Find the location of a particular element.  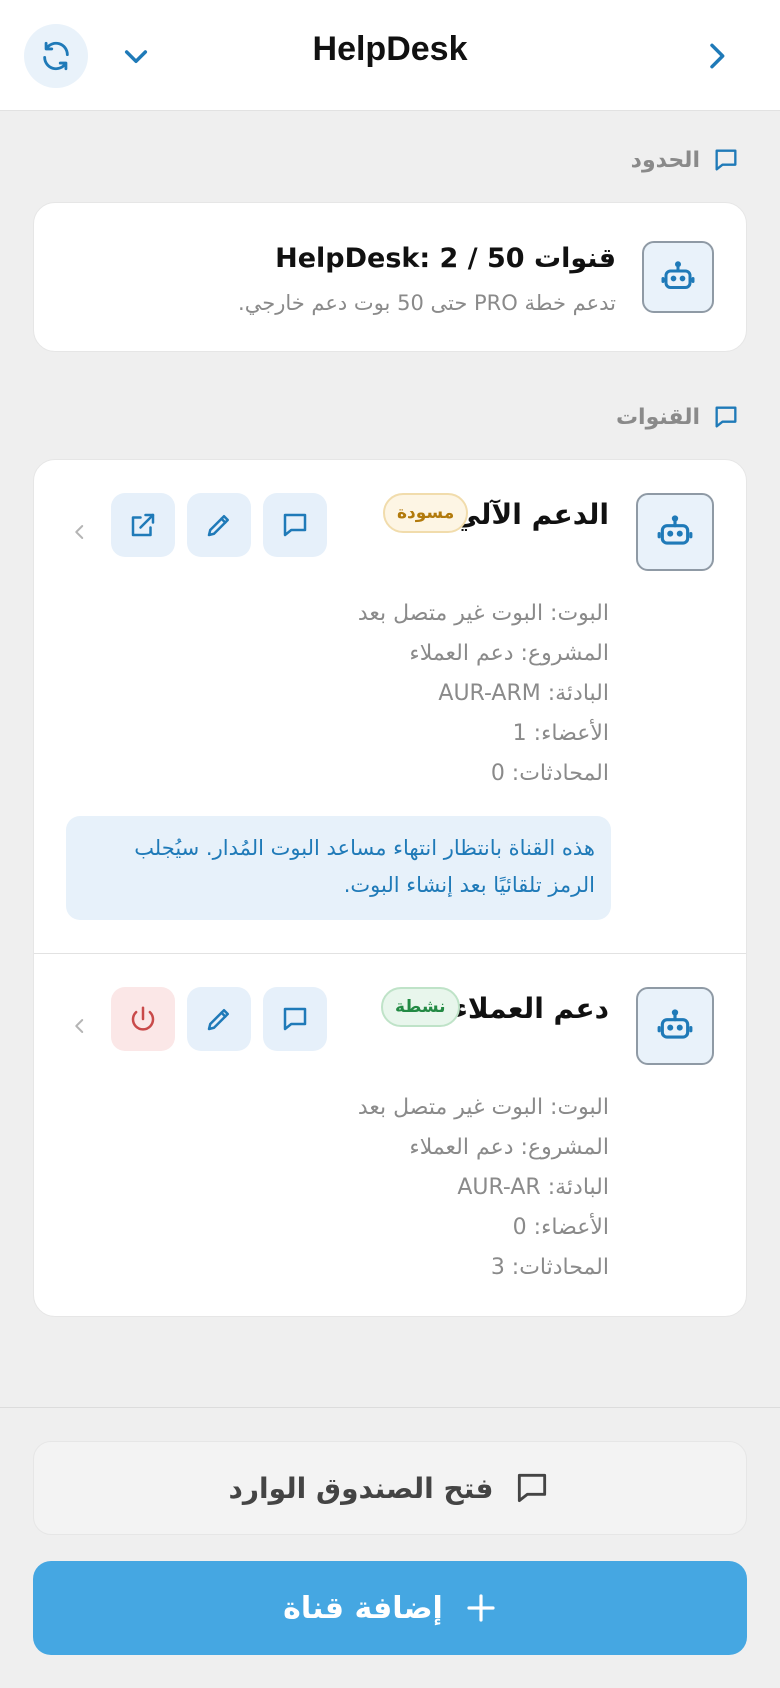

channels-section-label: القنوات is located at coordinates (678, 417).